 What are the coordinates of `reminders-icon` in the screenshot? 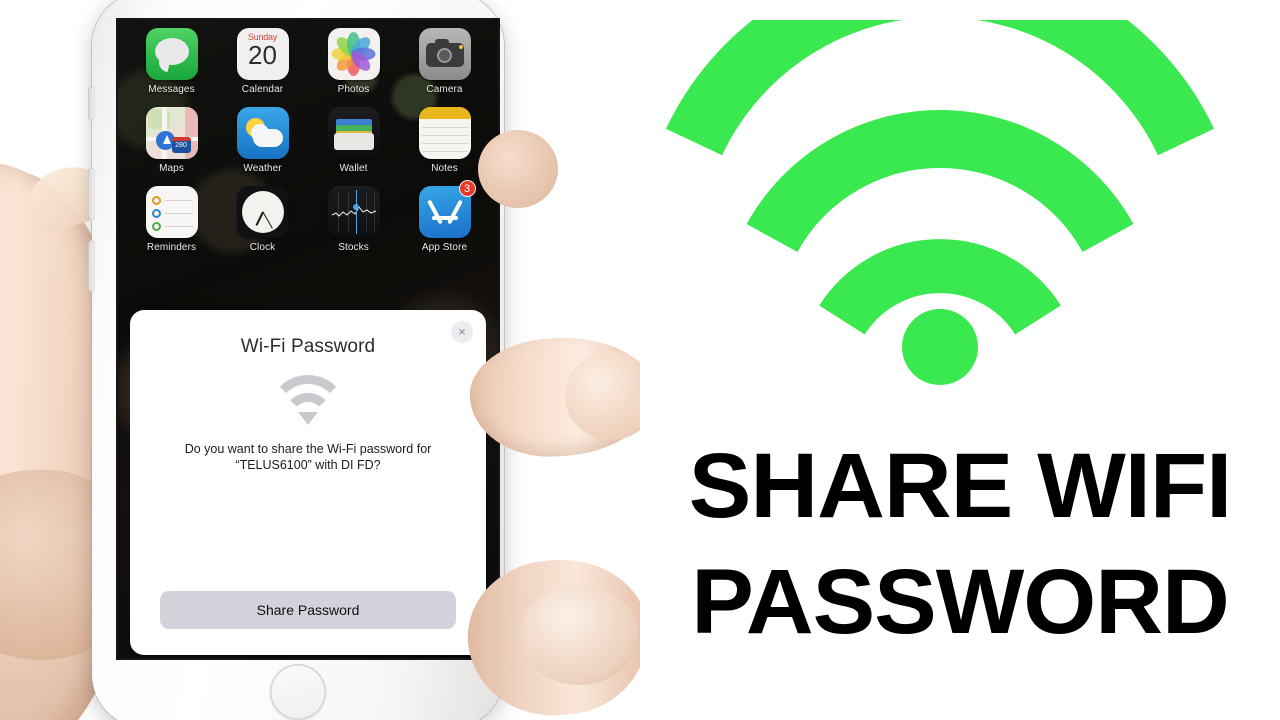 It's located at (171, 212).